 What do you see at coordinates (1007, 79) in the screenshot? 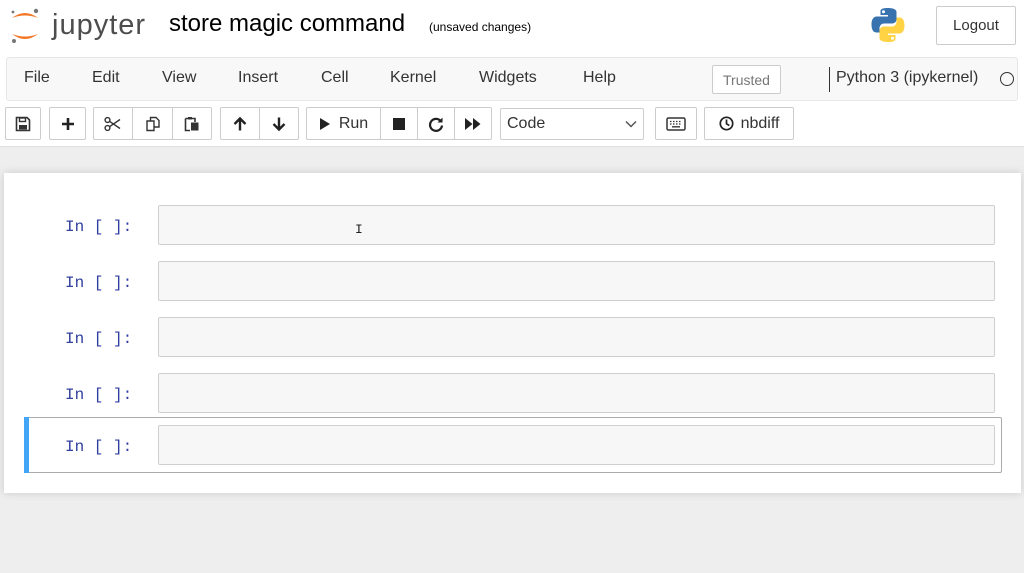
I see `kernel-idle-indicator-icon` at bounding box center [1007, 79].